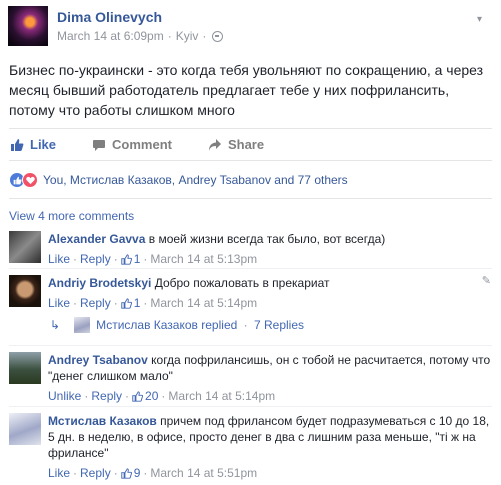 This screenshot has height=485, width=501. Describe the element at coordinates (82, 325) in the screenshot. I see `replier-avatar` at that location.